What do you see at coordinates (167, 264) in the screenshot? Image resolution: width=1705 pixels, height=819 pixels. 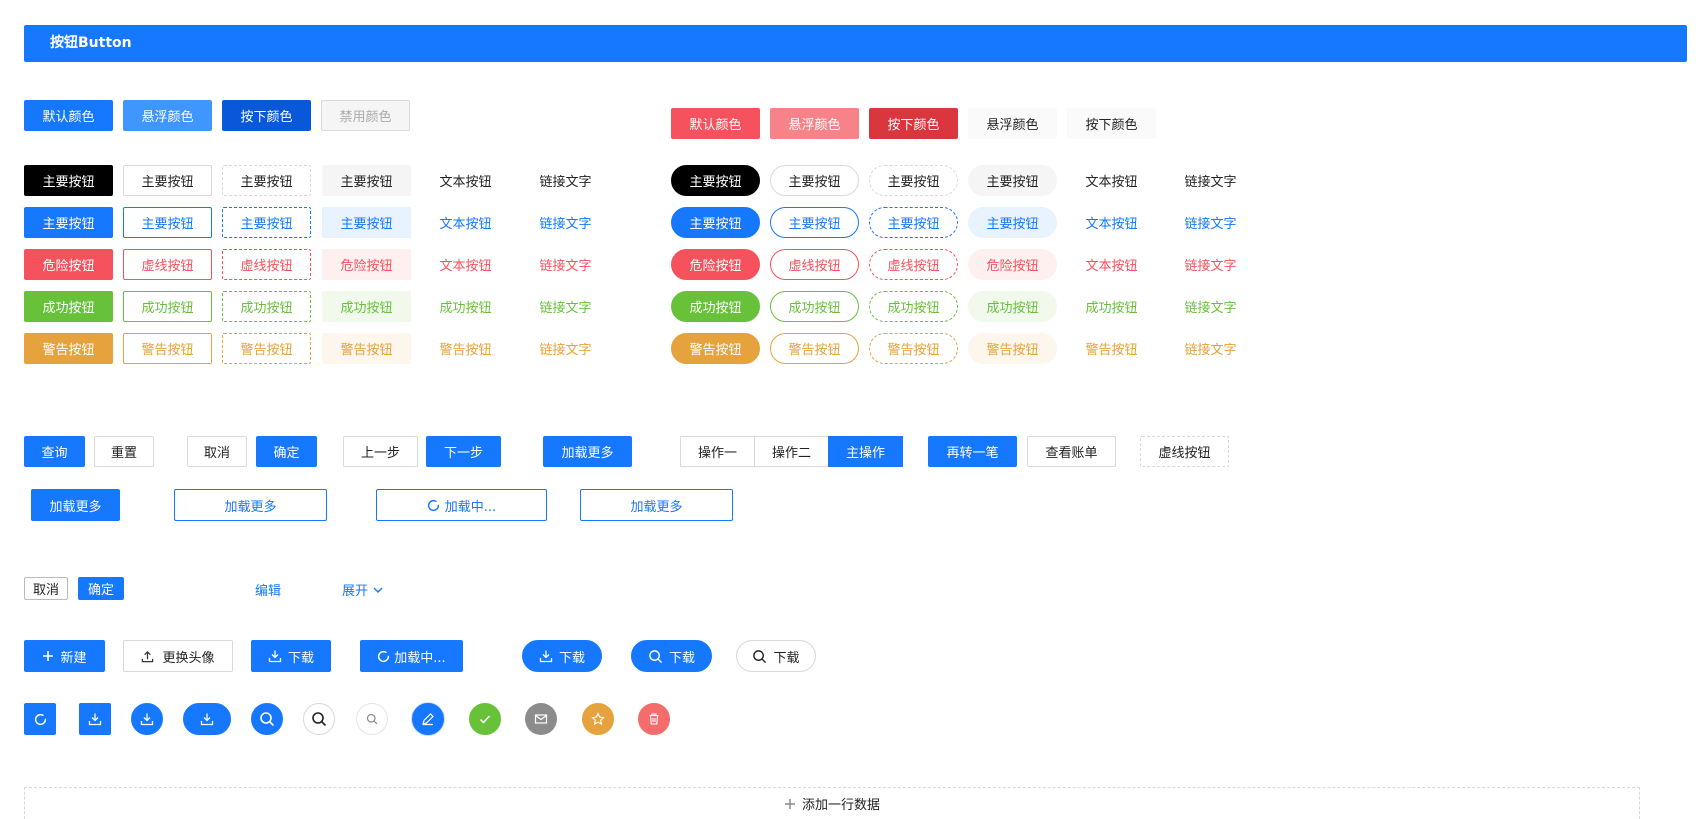 I see `square-red-plain-button: 虚线按钮` at bounding box center [167, 264].